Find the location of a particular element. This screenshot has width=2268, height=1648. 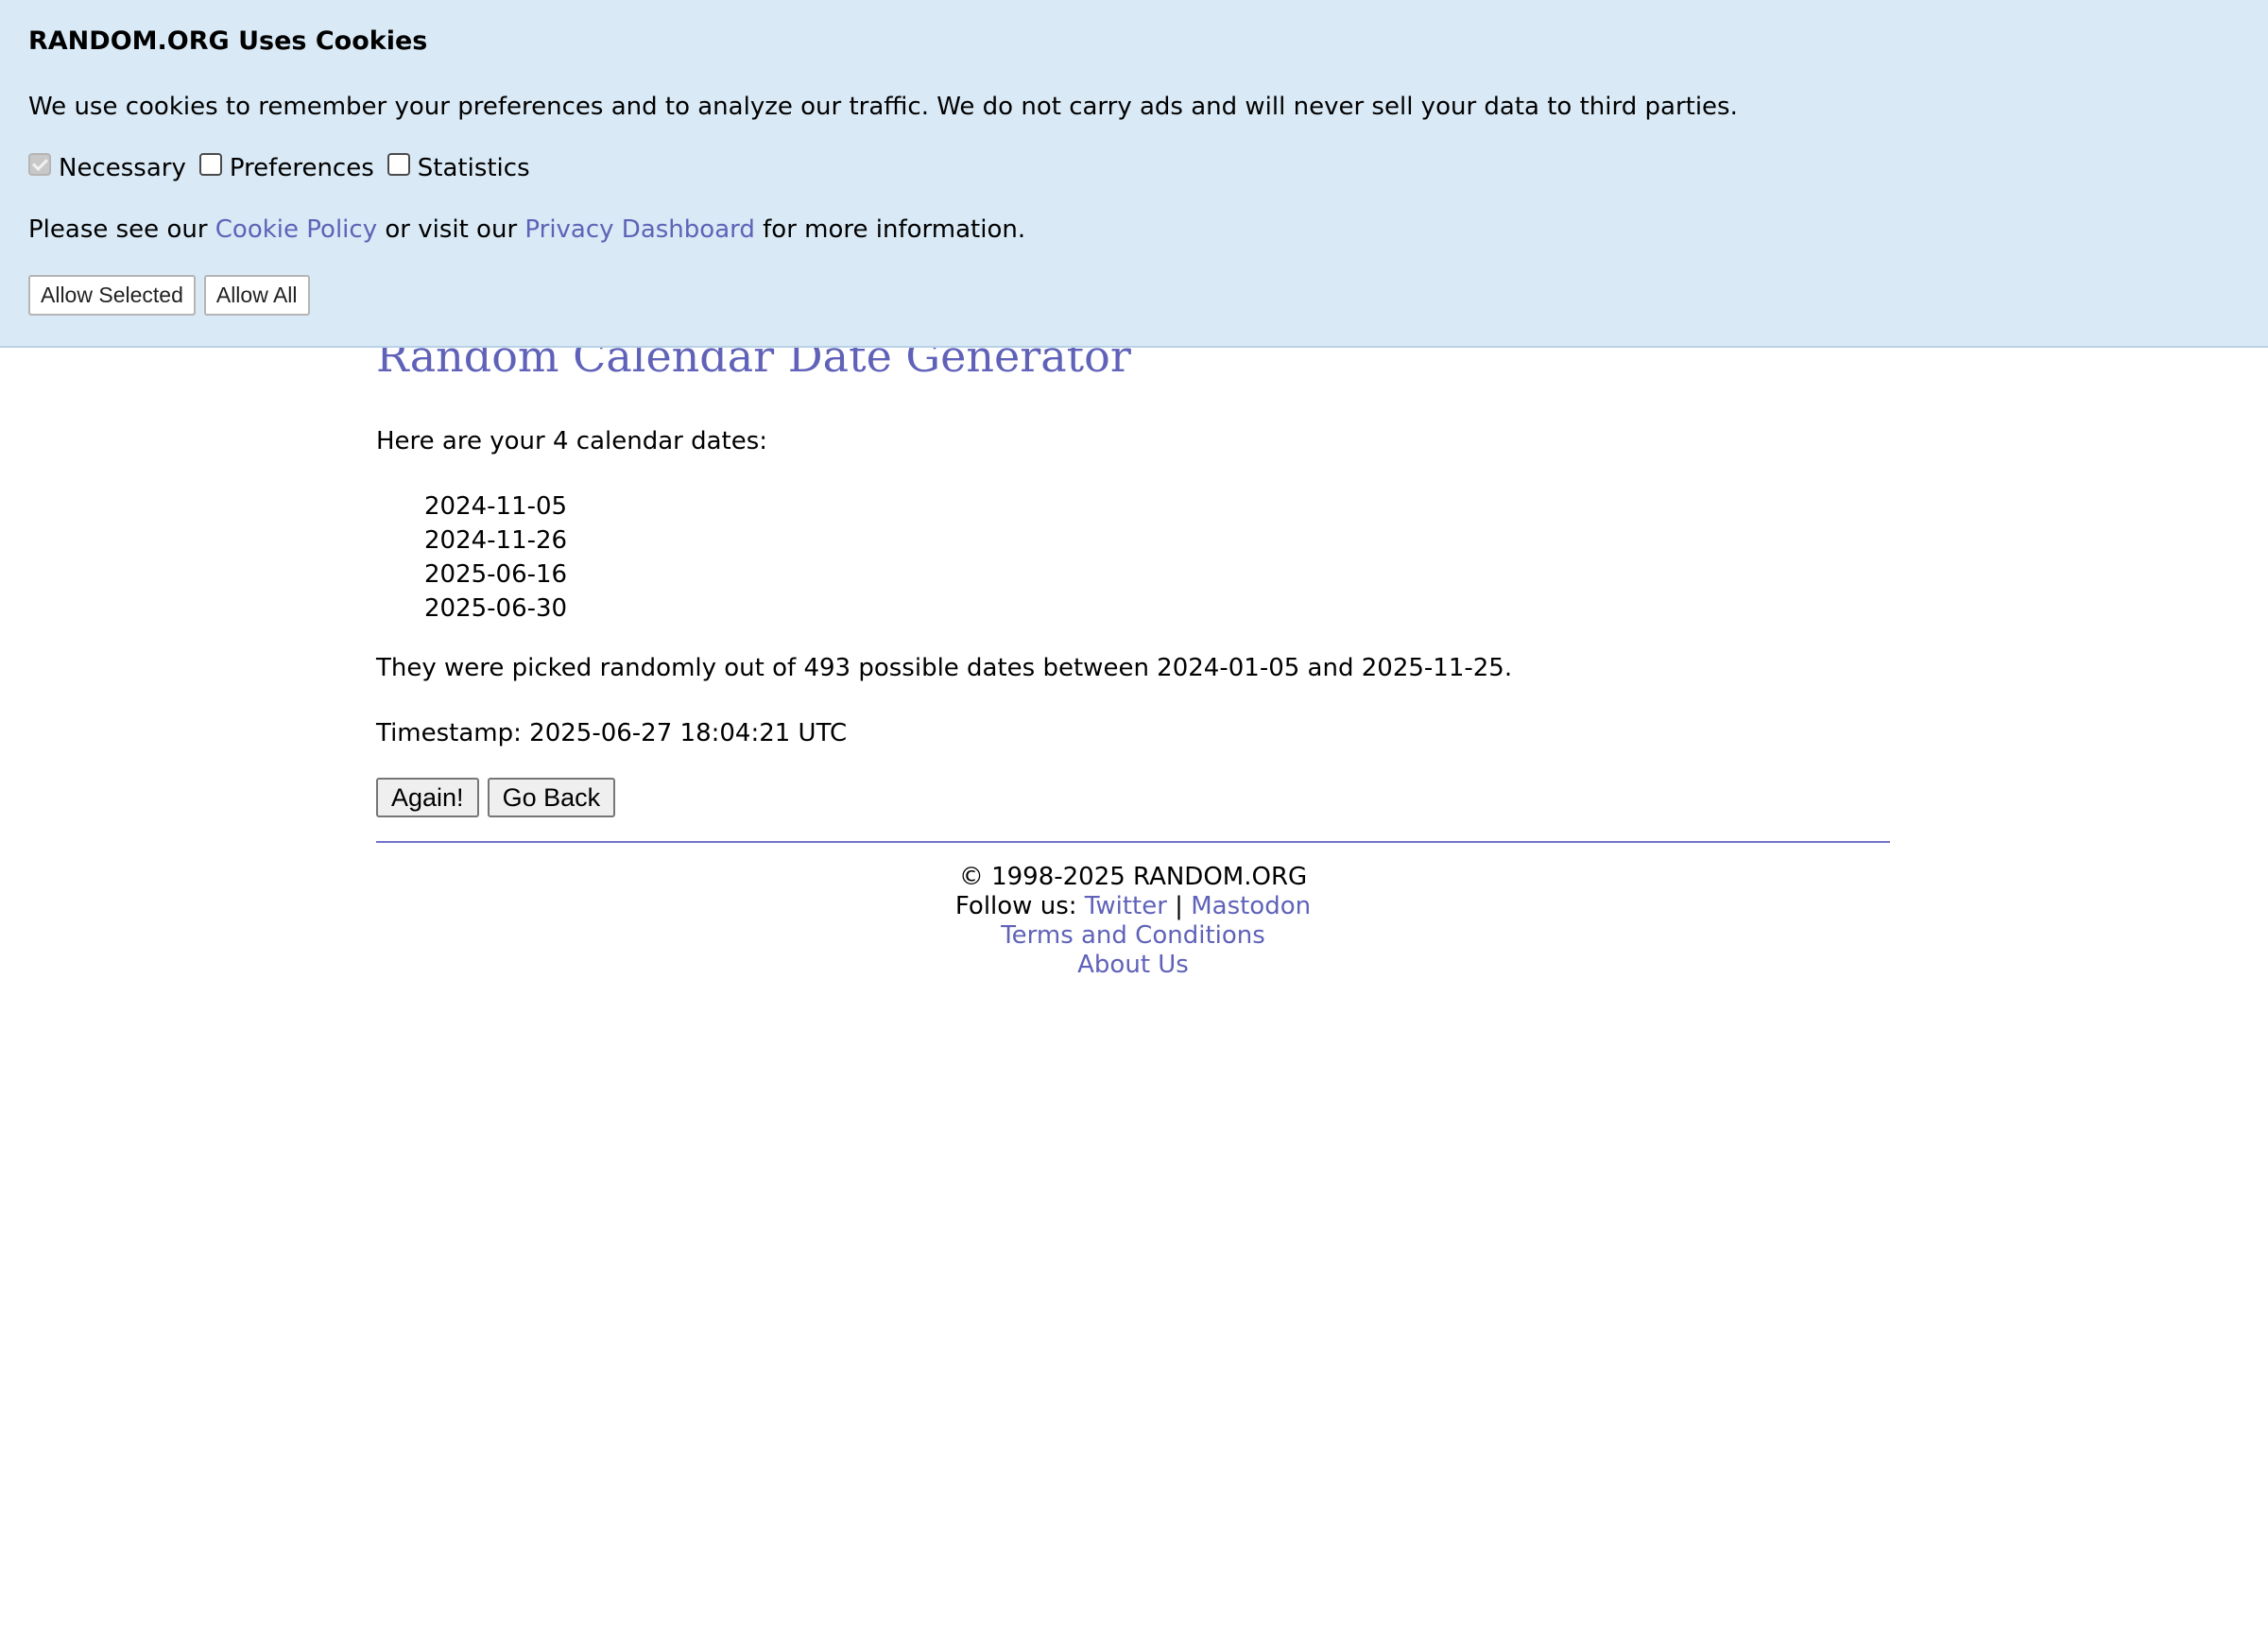

preferences-option: Preferences is located at coordinates (286, 167).